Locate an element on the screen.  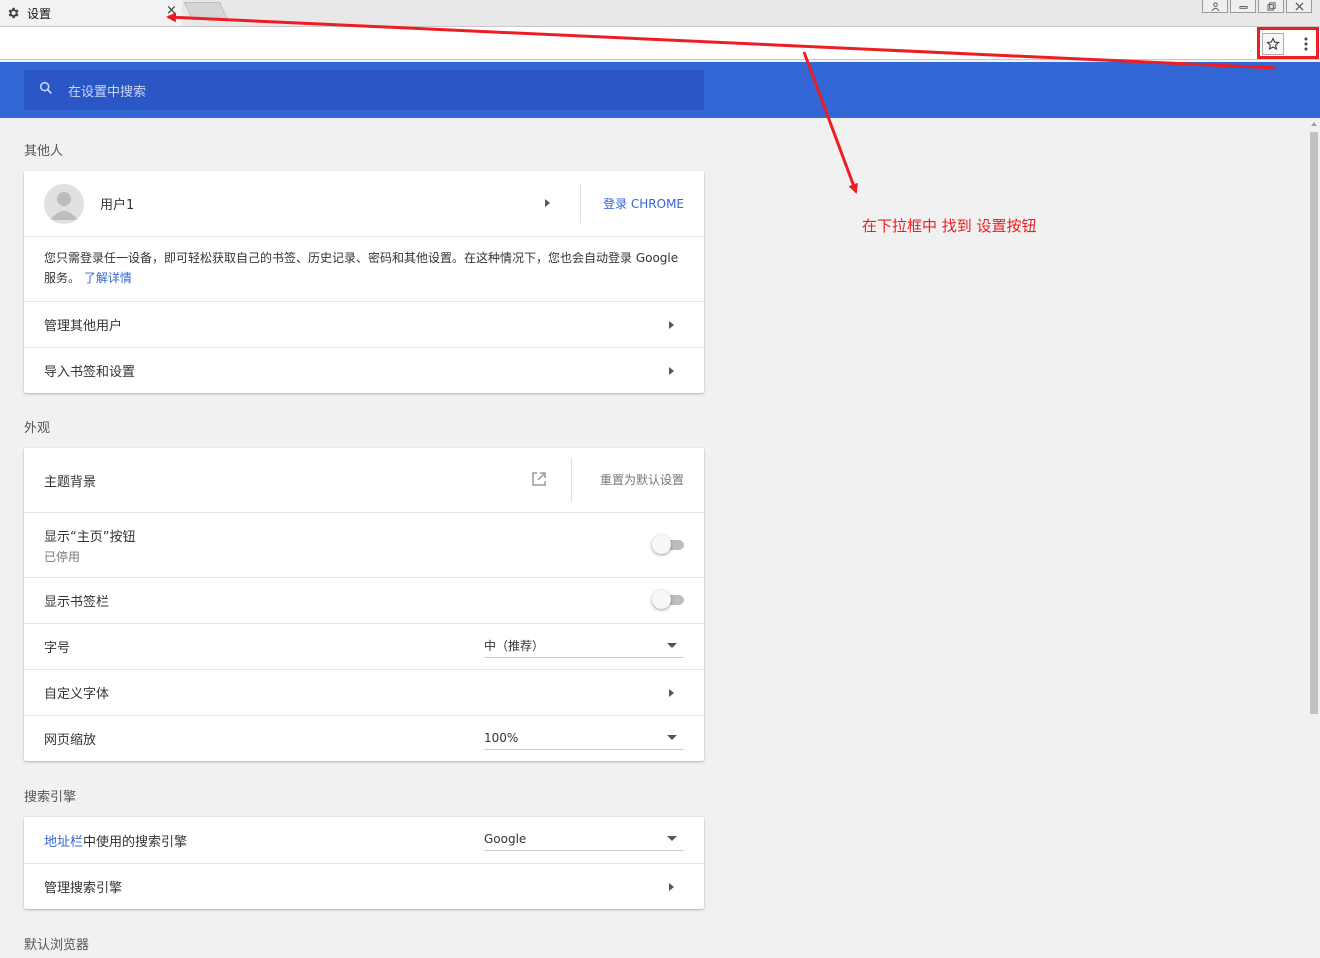
show-bookmarks-toggle is located at coordinates (669, 599).